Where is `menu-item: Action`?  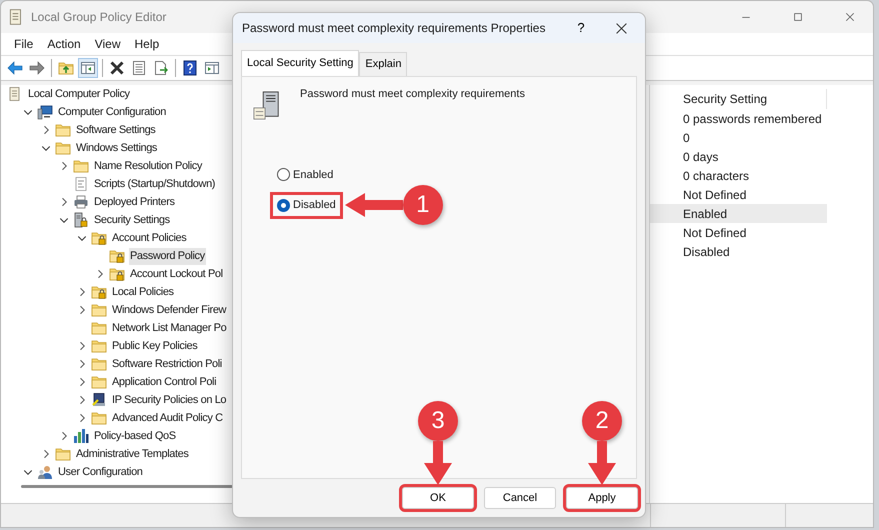
menu-item: Action is located at coordinates (64, 44).